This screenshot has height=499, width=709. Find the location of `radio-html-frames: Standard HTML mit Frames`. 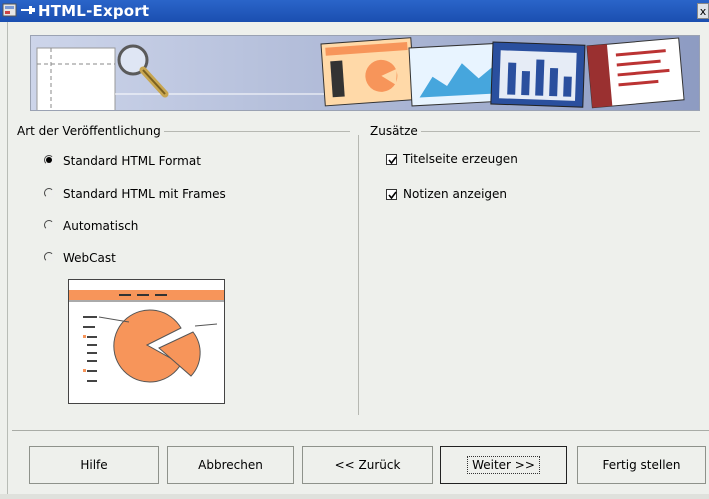

radio-html-frames: Standard HTML mit Frames is located at coordinates (135, 194).